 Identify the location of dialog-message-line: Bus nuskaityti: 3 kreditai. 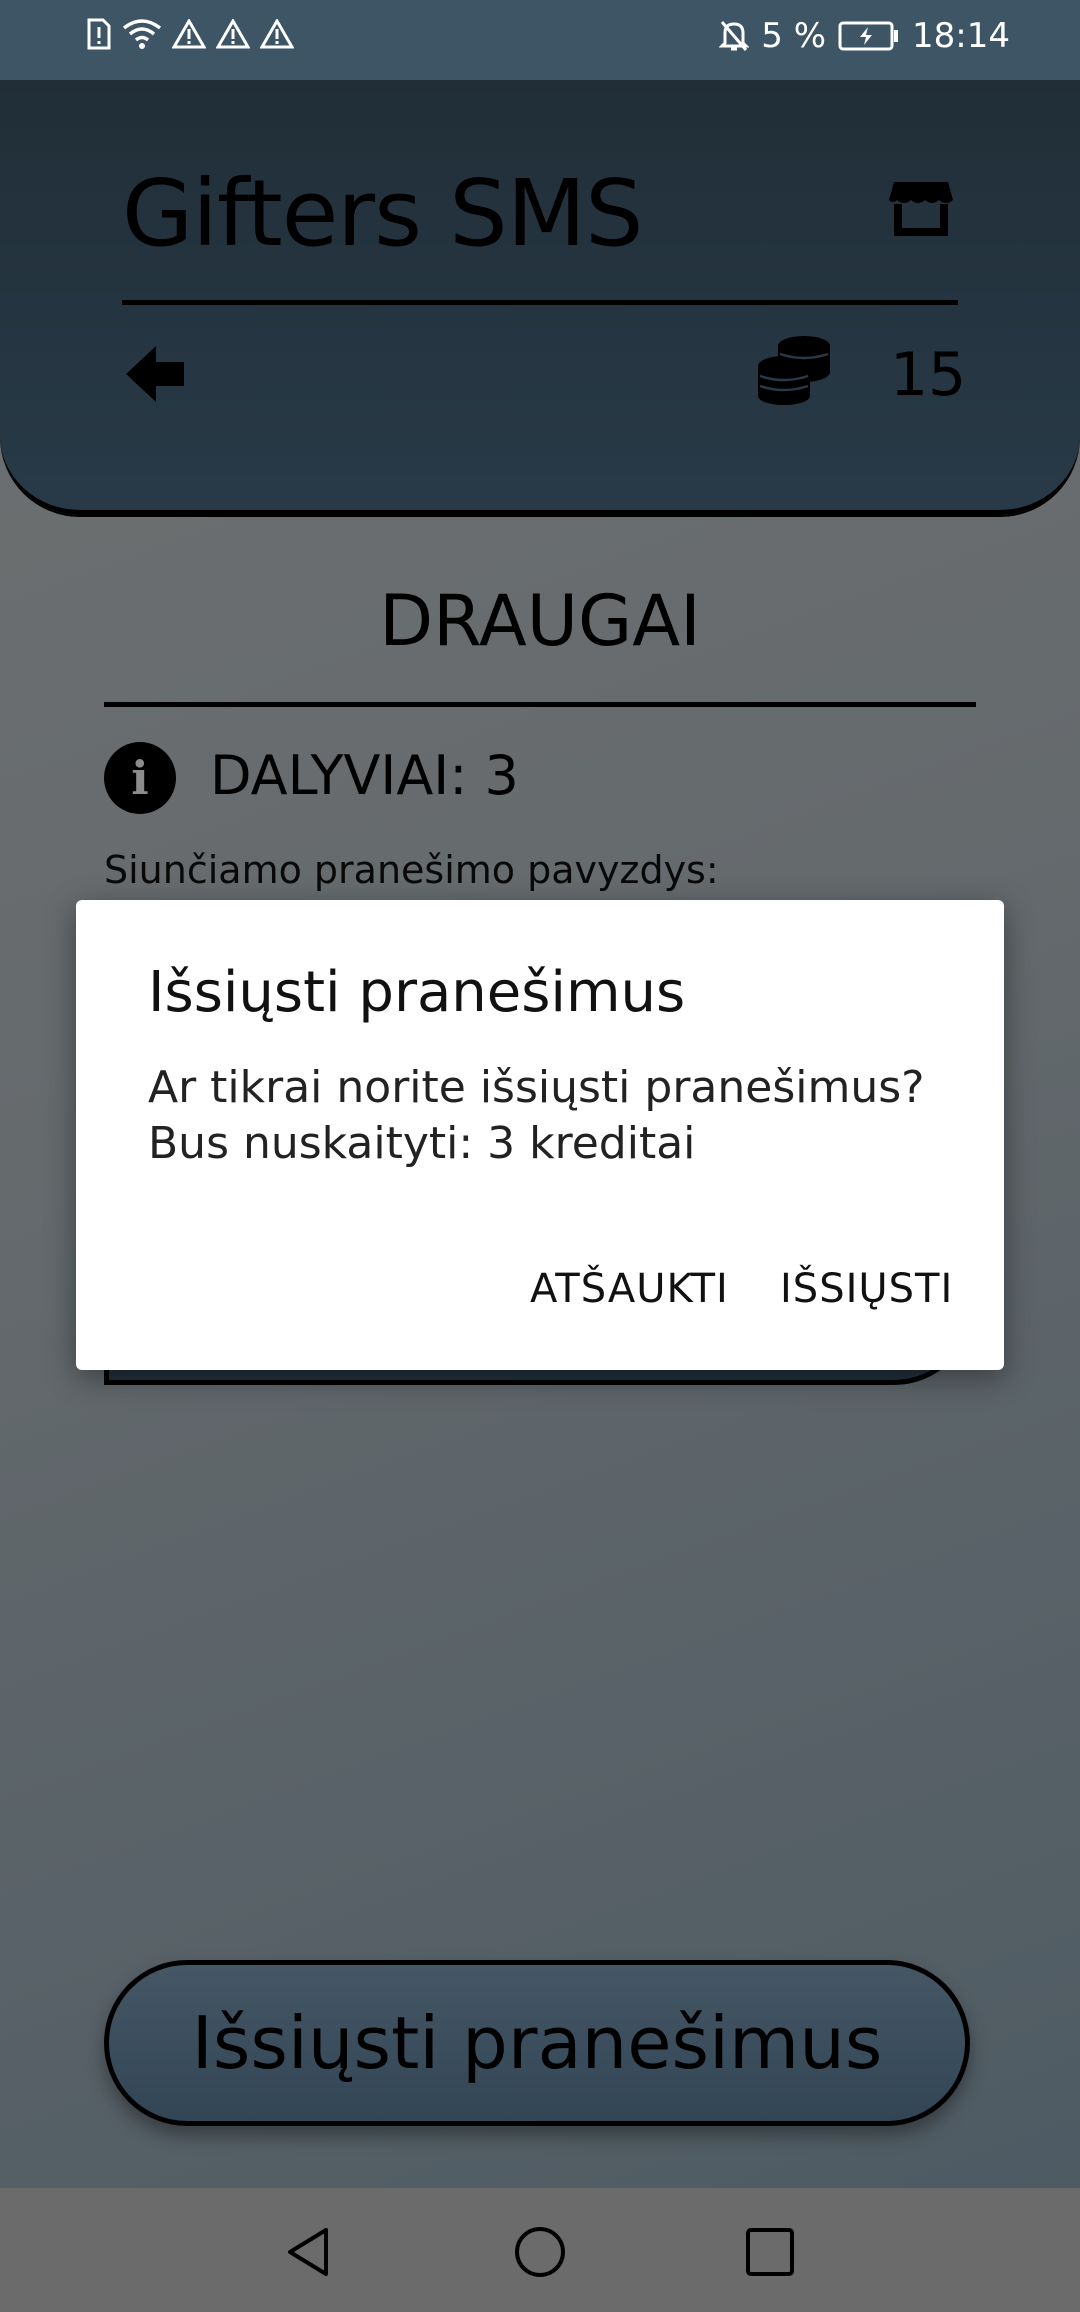
(422, 1143).